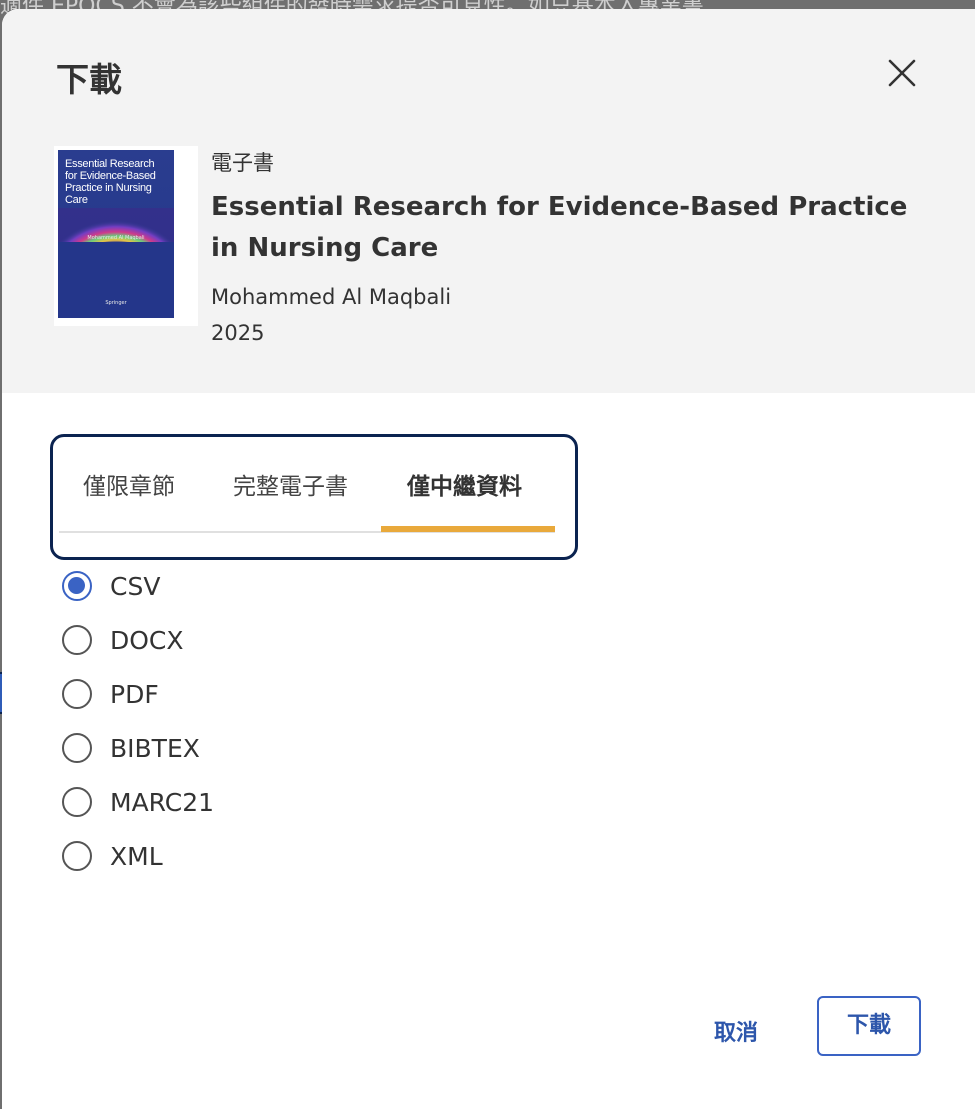 Image resolution: width=975 pixels, height=1109 pixels. What do you see at coordinates (77, 640) in the screenshot?
I see `radio-docx` at bounding box center [77, 640].